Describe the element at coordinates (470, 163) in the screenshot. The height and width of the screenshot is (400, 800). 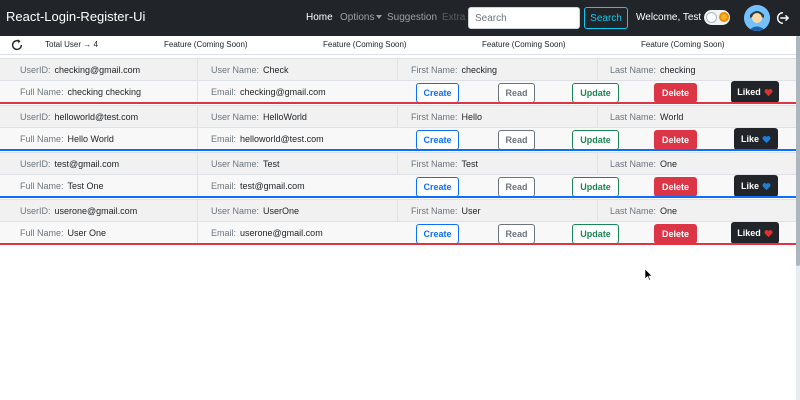
I see `first-name-value: Test` at that location.